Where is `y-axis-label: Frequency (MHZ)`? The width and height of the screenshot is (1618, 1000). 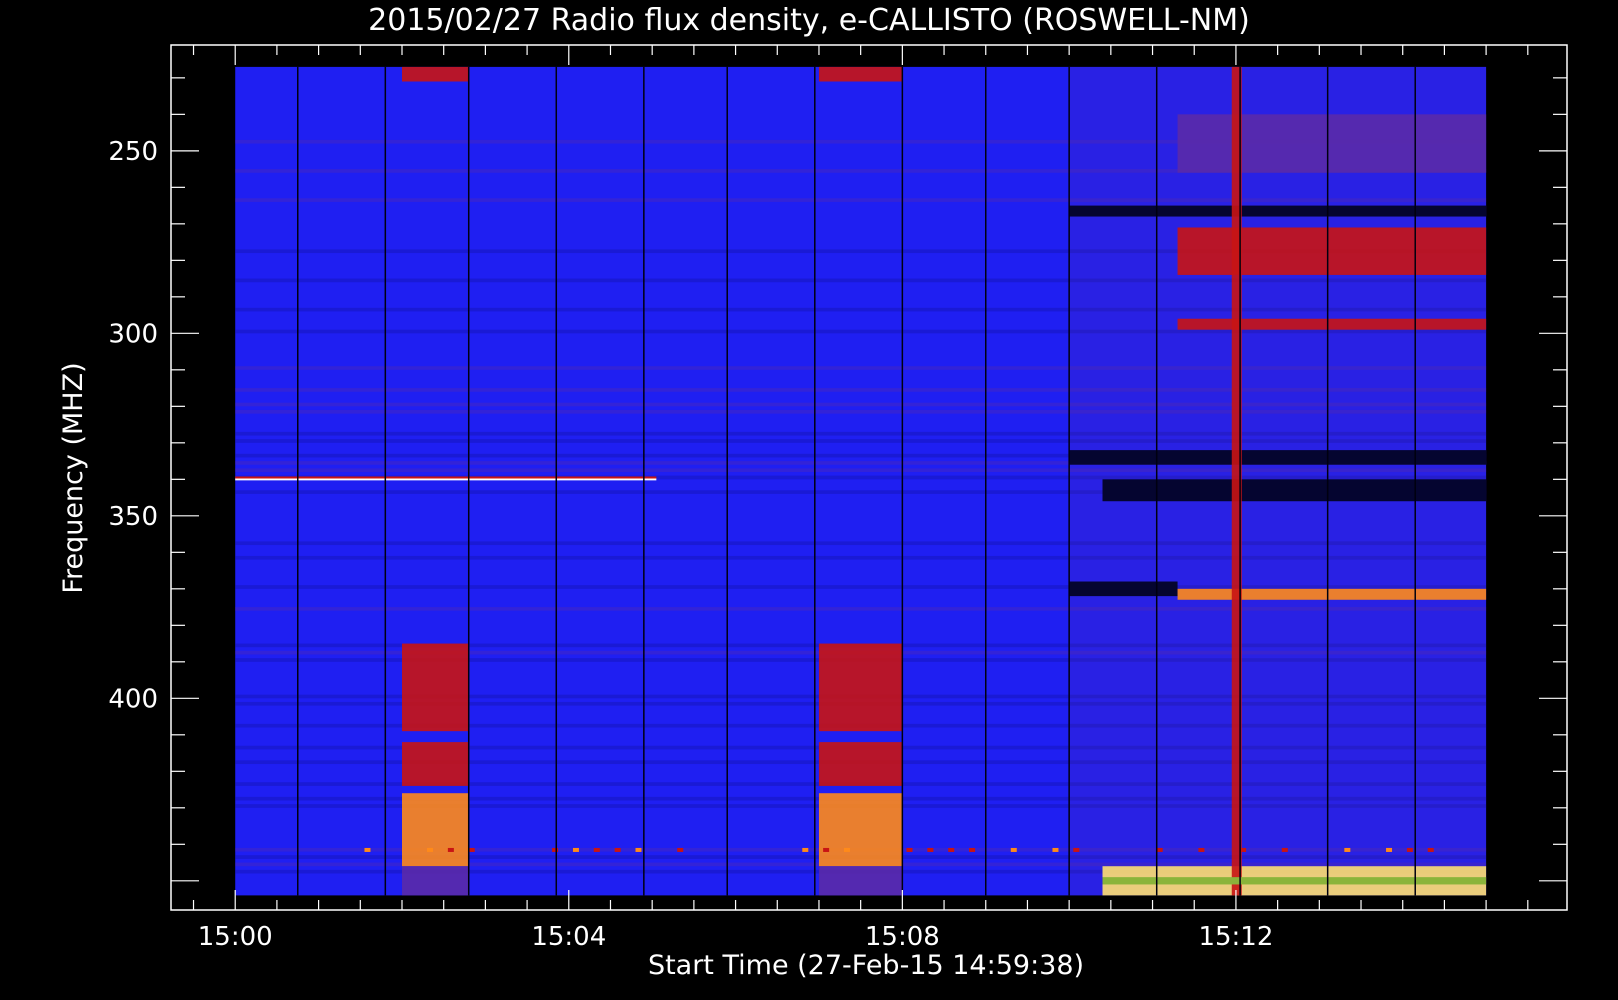
y-axis-label: Frequency (MHZ) is located at coordinates (73, 477).